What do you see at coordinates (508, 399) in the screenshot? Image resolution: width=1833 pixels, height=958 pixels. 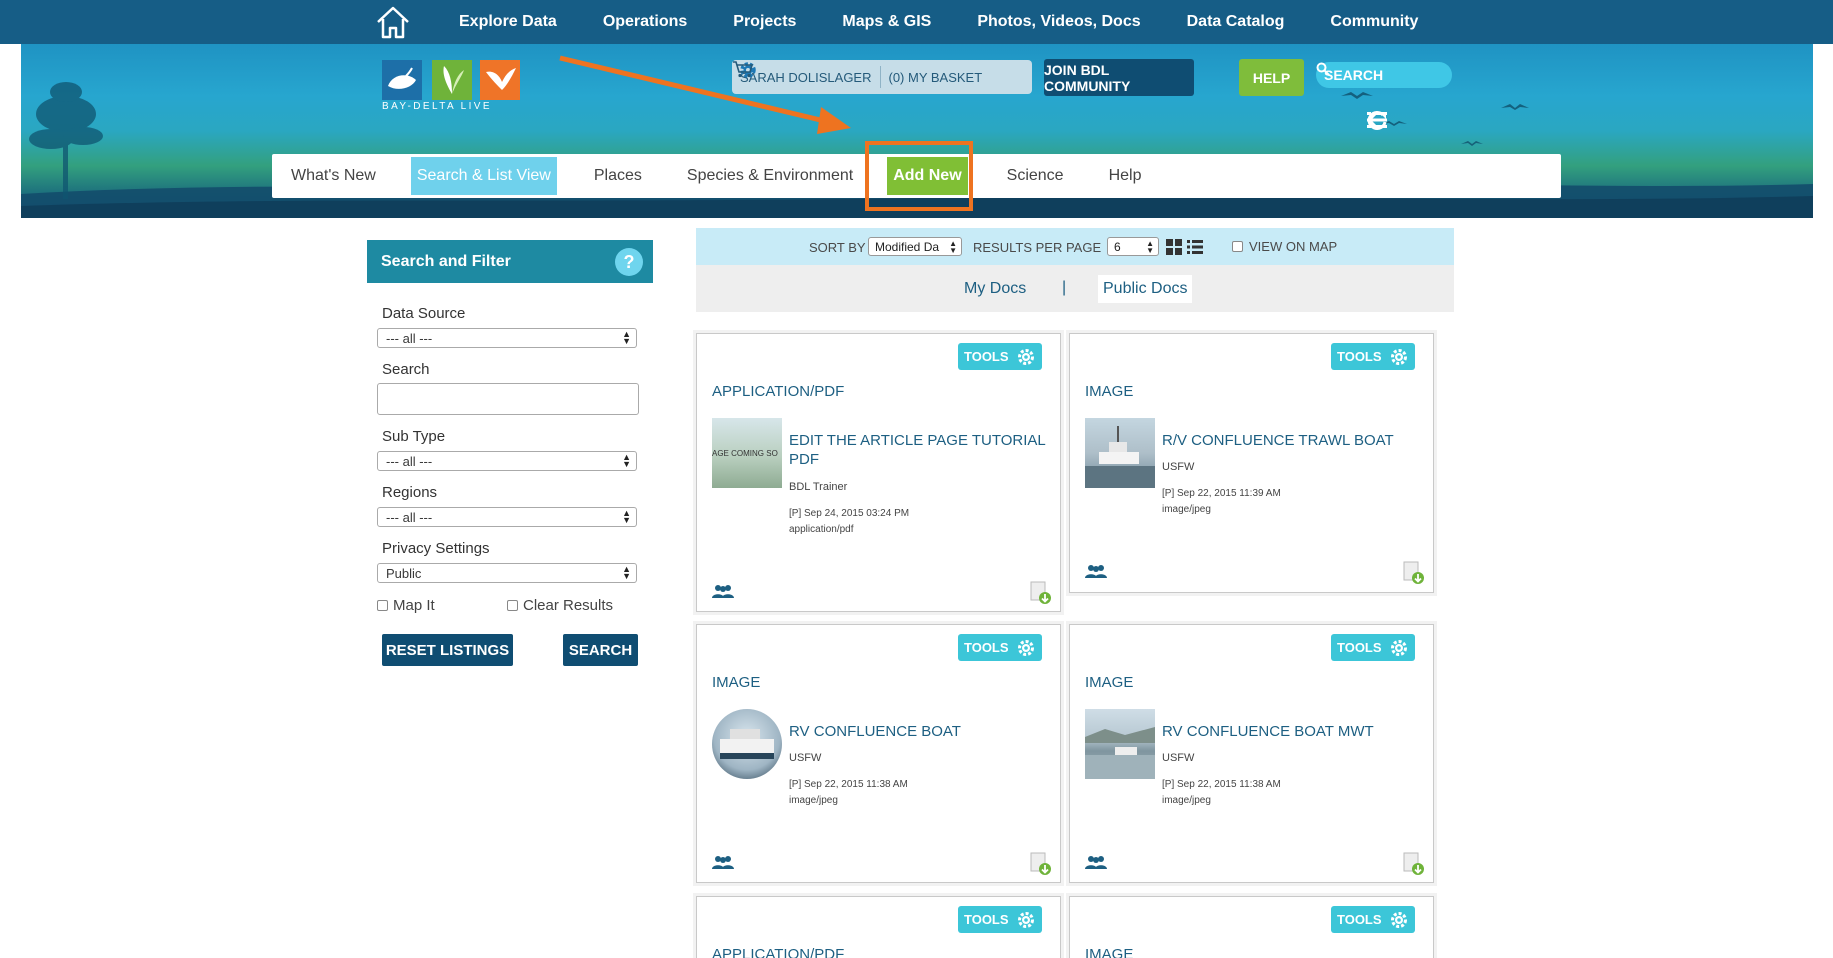 I see `search-input` at bounding box center [508, 399].